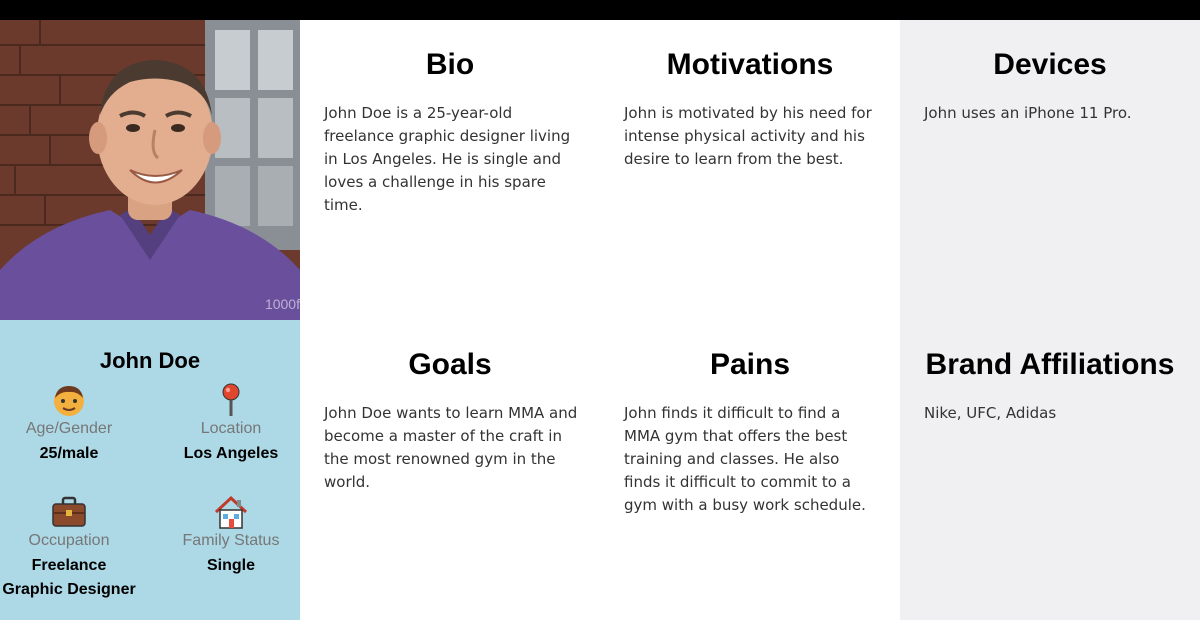  I want to click on attribute-family-status: Family Status Single, so click(231, 536).